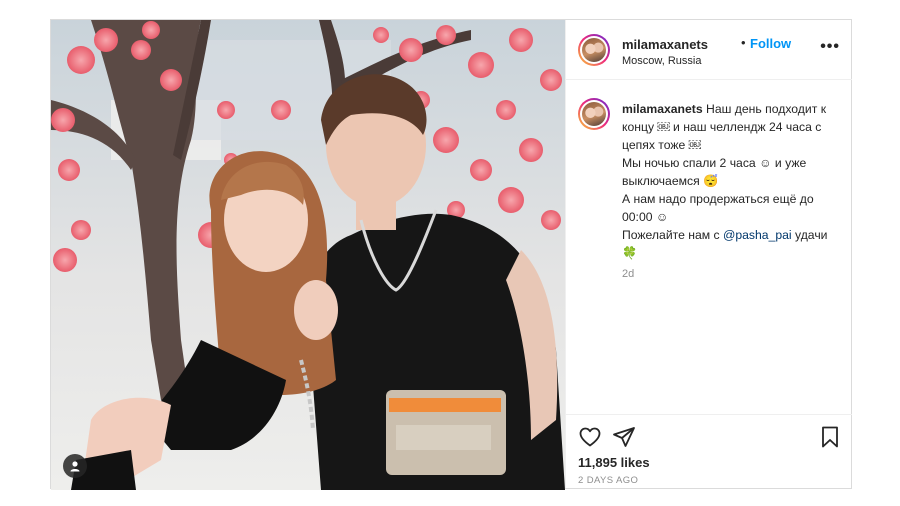 The width and height of the screenshot is (900, 506). What do you see at coordinates (628, 274) in the screenshot?
I see `comment-time: 2d` at bounding box center [628, 274].